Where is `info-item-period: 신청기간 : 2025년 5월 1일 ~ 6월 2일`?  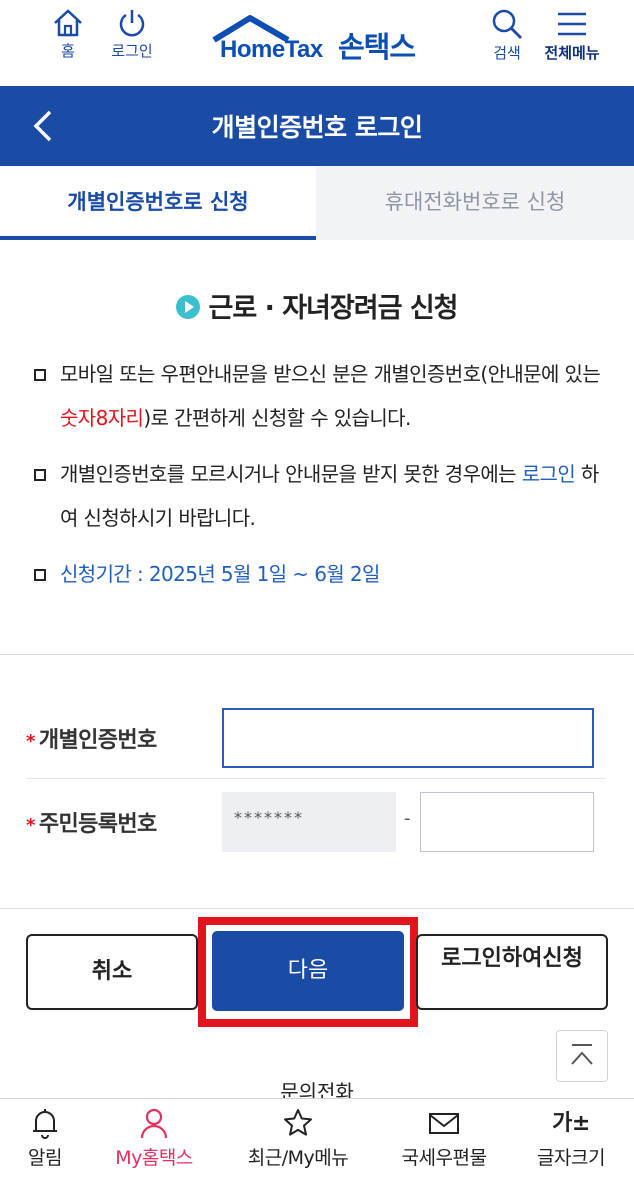 info-item-period: 신청기간 : 2025년 5월 1일 ~ 6월 2일 is located at coordinates (324, 574).